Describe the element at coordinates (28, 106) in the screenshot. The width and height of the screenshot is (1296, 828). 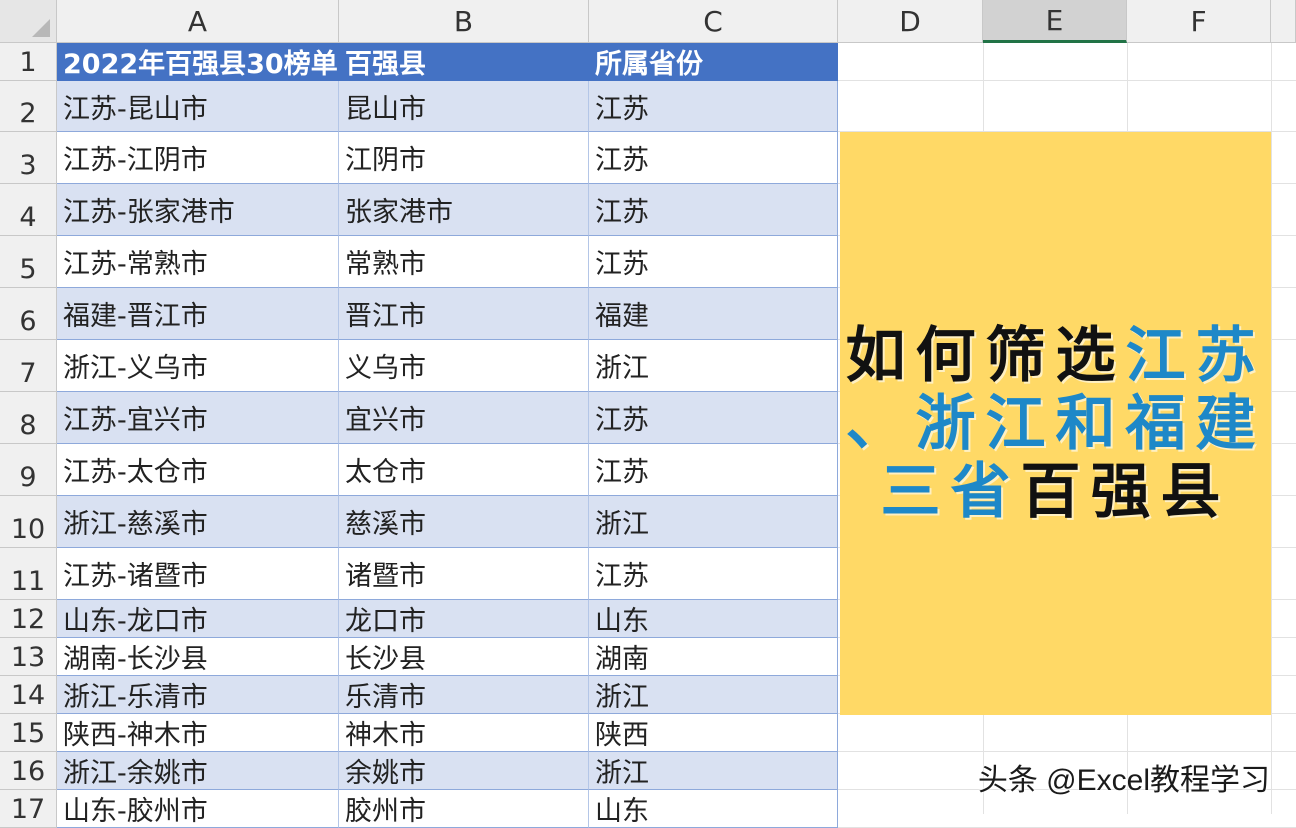
I see `row-header-2: 2` at that location.